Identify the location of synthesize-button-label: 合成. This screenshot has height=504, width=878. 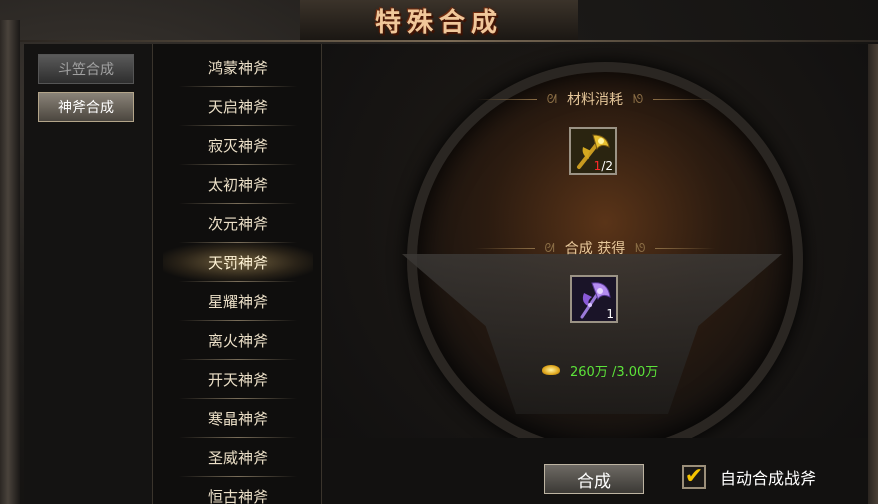
(594, 481).